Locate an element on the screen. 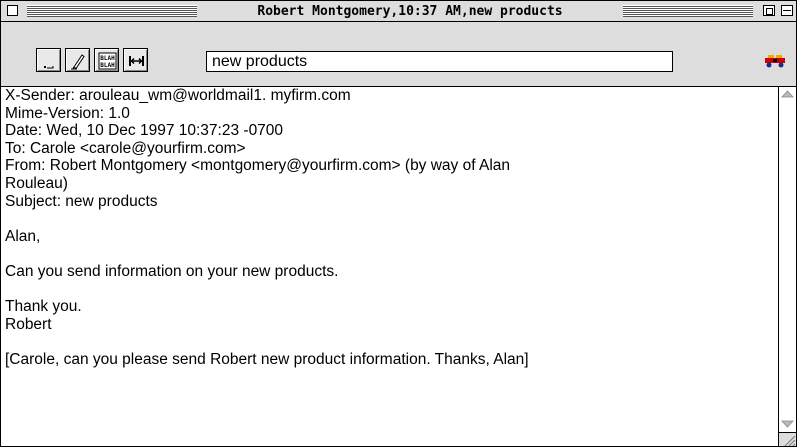  scroll-down-button is located at coordinates (787, 423).